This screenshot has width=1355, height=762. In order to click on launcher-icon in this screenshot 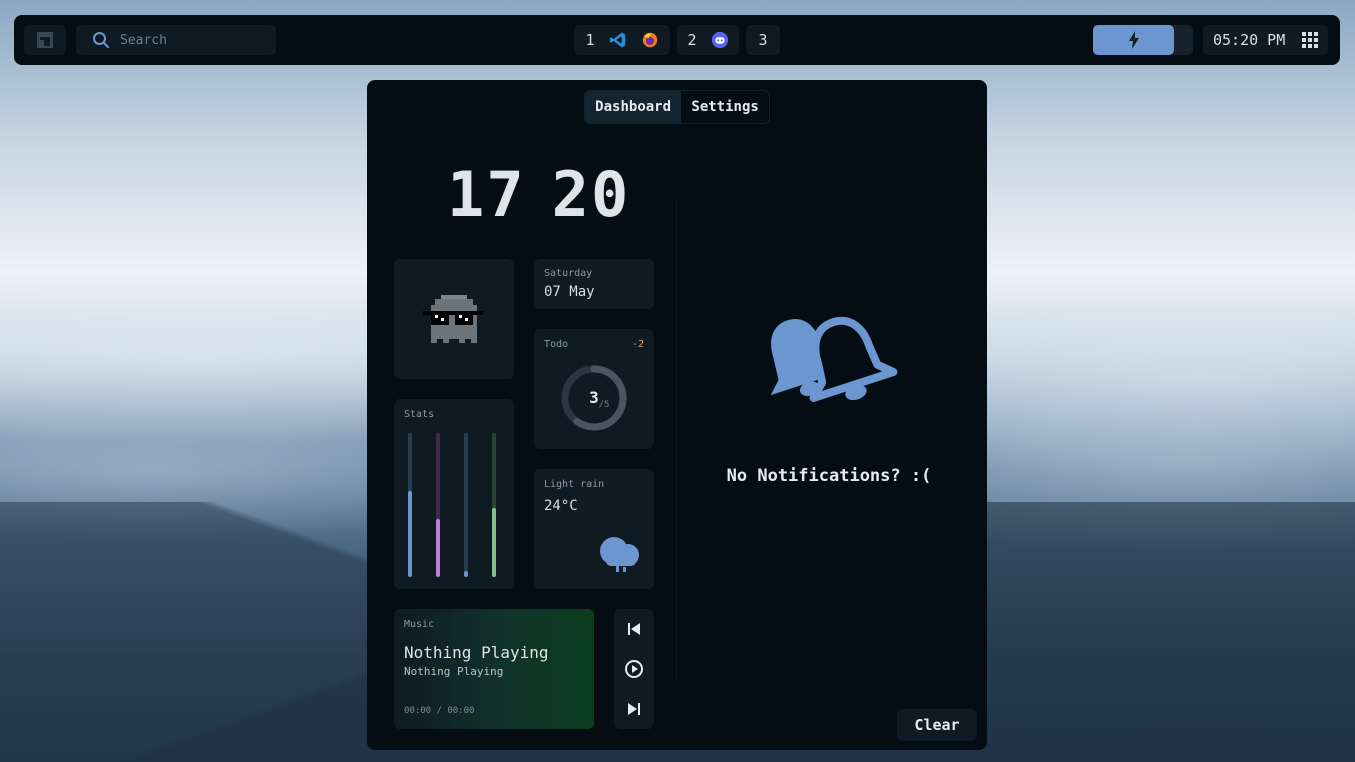, I will do `click(45, 40)`.